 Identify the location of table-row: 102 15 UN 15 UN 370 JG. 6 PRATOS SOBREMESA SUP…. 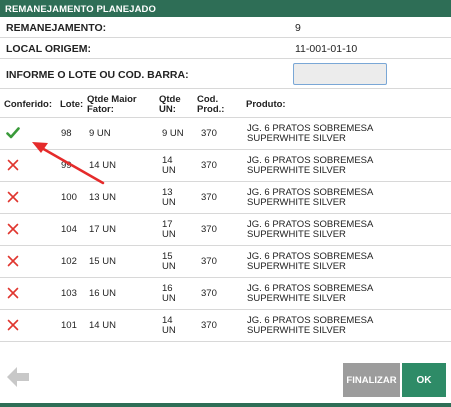
(225, 262).